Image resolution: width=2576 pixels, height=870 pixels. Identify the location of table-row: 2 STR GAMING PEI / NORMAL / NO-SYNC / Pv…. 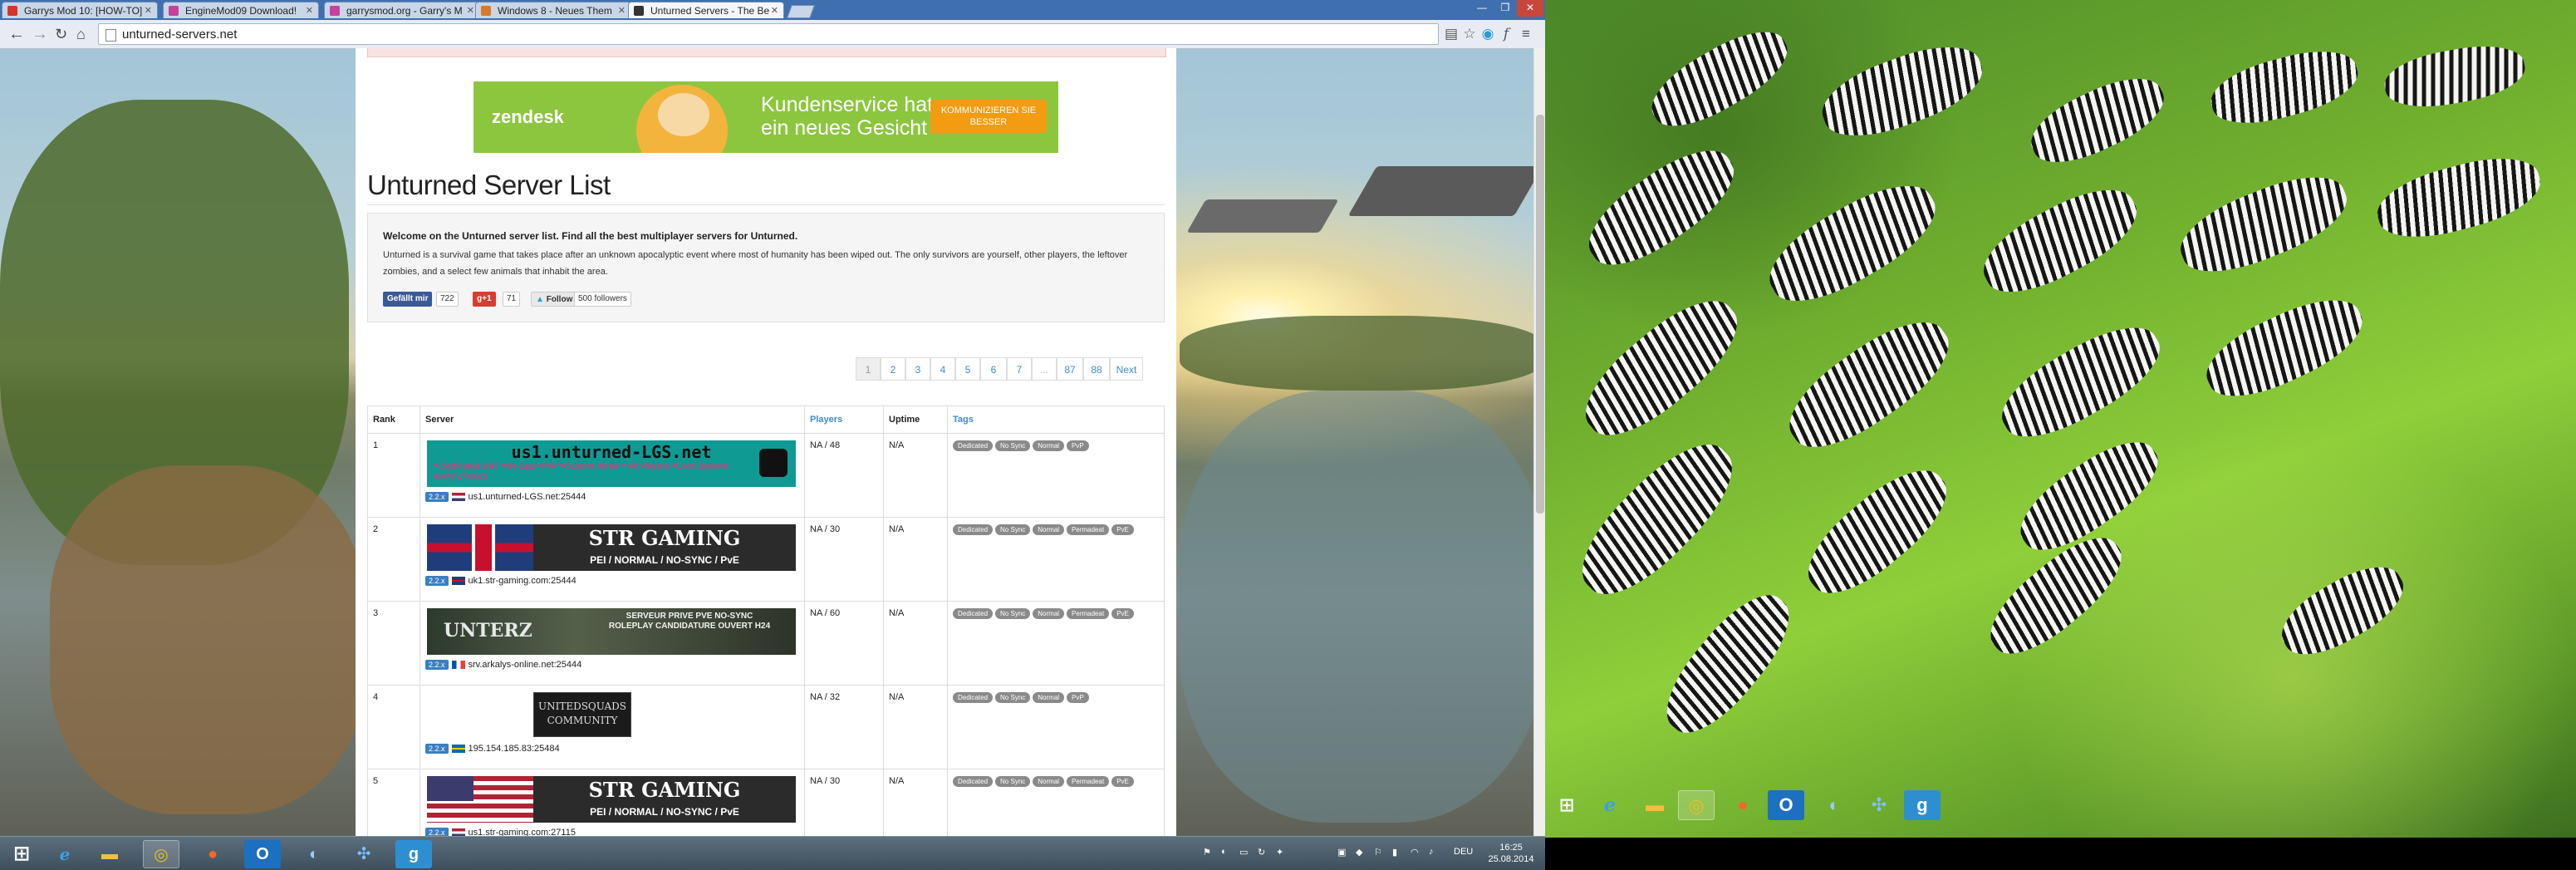
(766, 559).